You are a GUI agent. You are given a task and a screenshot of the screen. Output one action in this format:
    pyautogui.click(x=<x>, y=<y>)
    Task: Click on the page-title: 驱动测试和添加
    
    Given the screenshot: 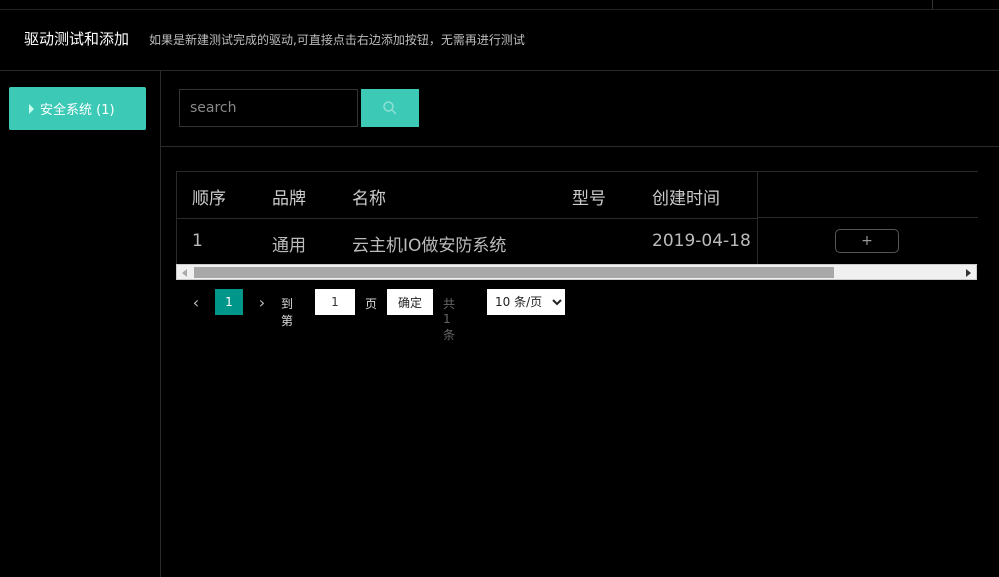 What is the action you would take?
    pyautogui.click(x=77, y=39)
    